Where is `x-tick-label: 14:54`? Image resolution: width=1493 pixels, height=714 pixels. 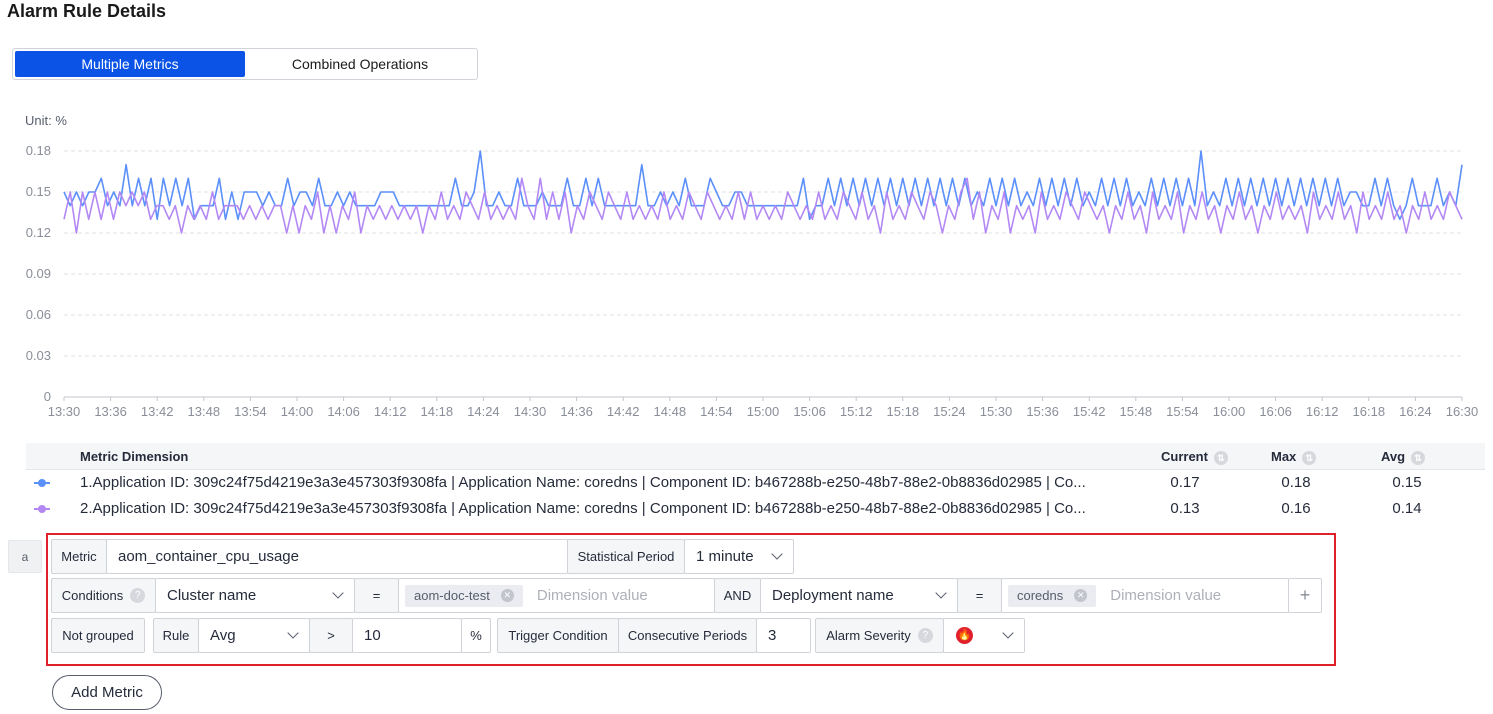
x-tick-label: 14:54 is located at coordinates (716, 411).